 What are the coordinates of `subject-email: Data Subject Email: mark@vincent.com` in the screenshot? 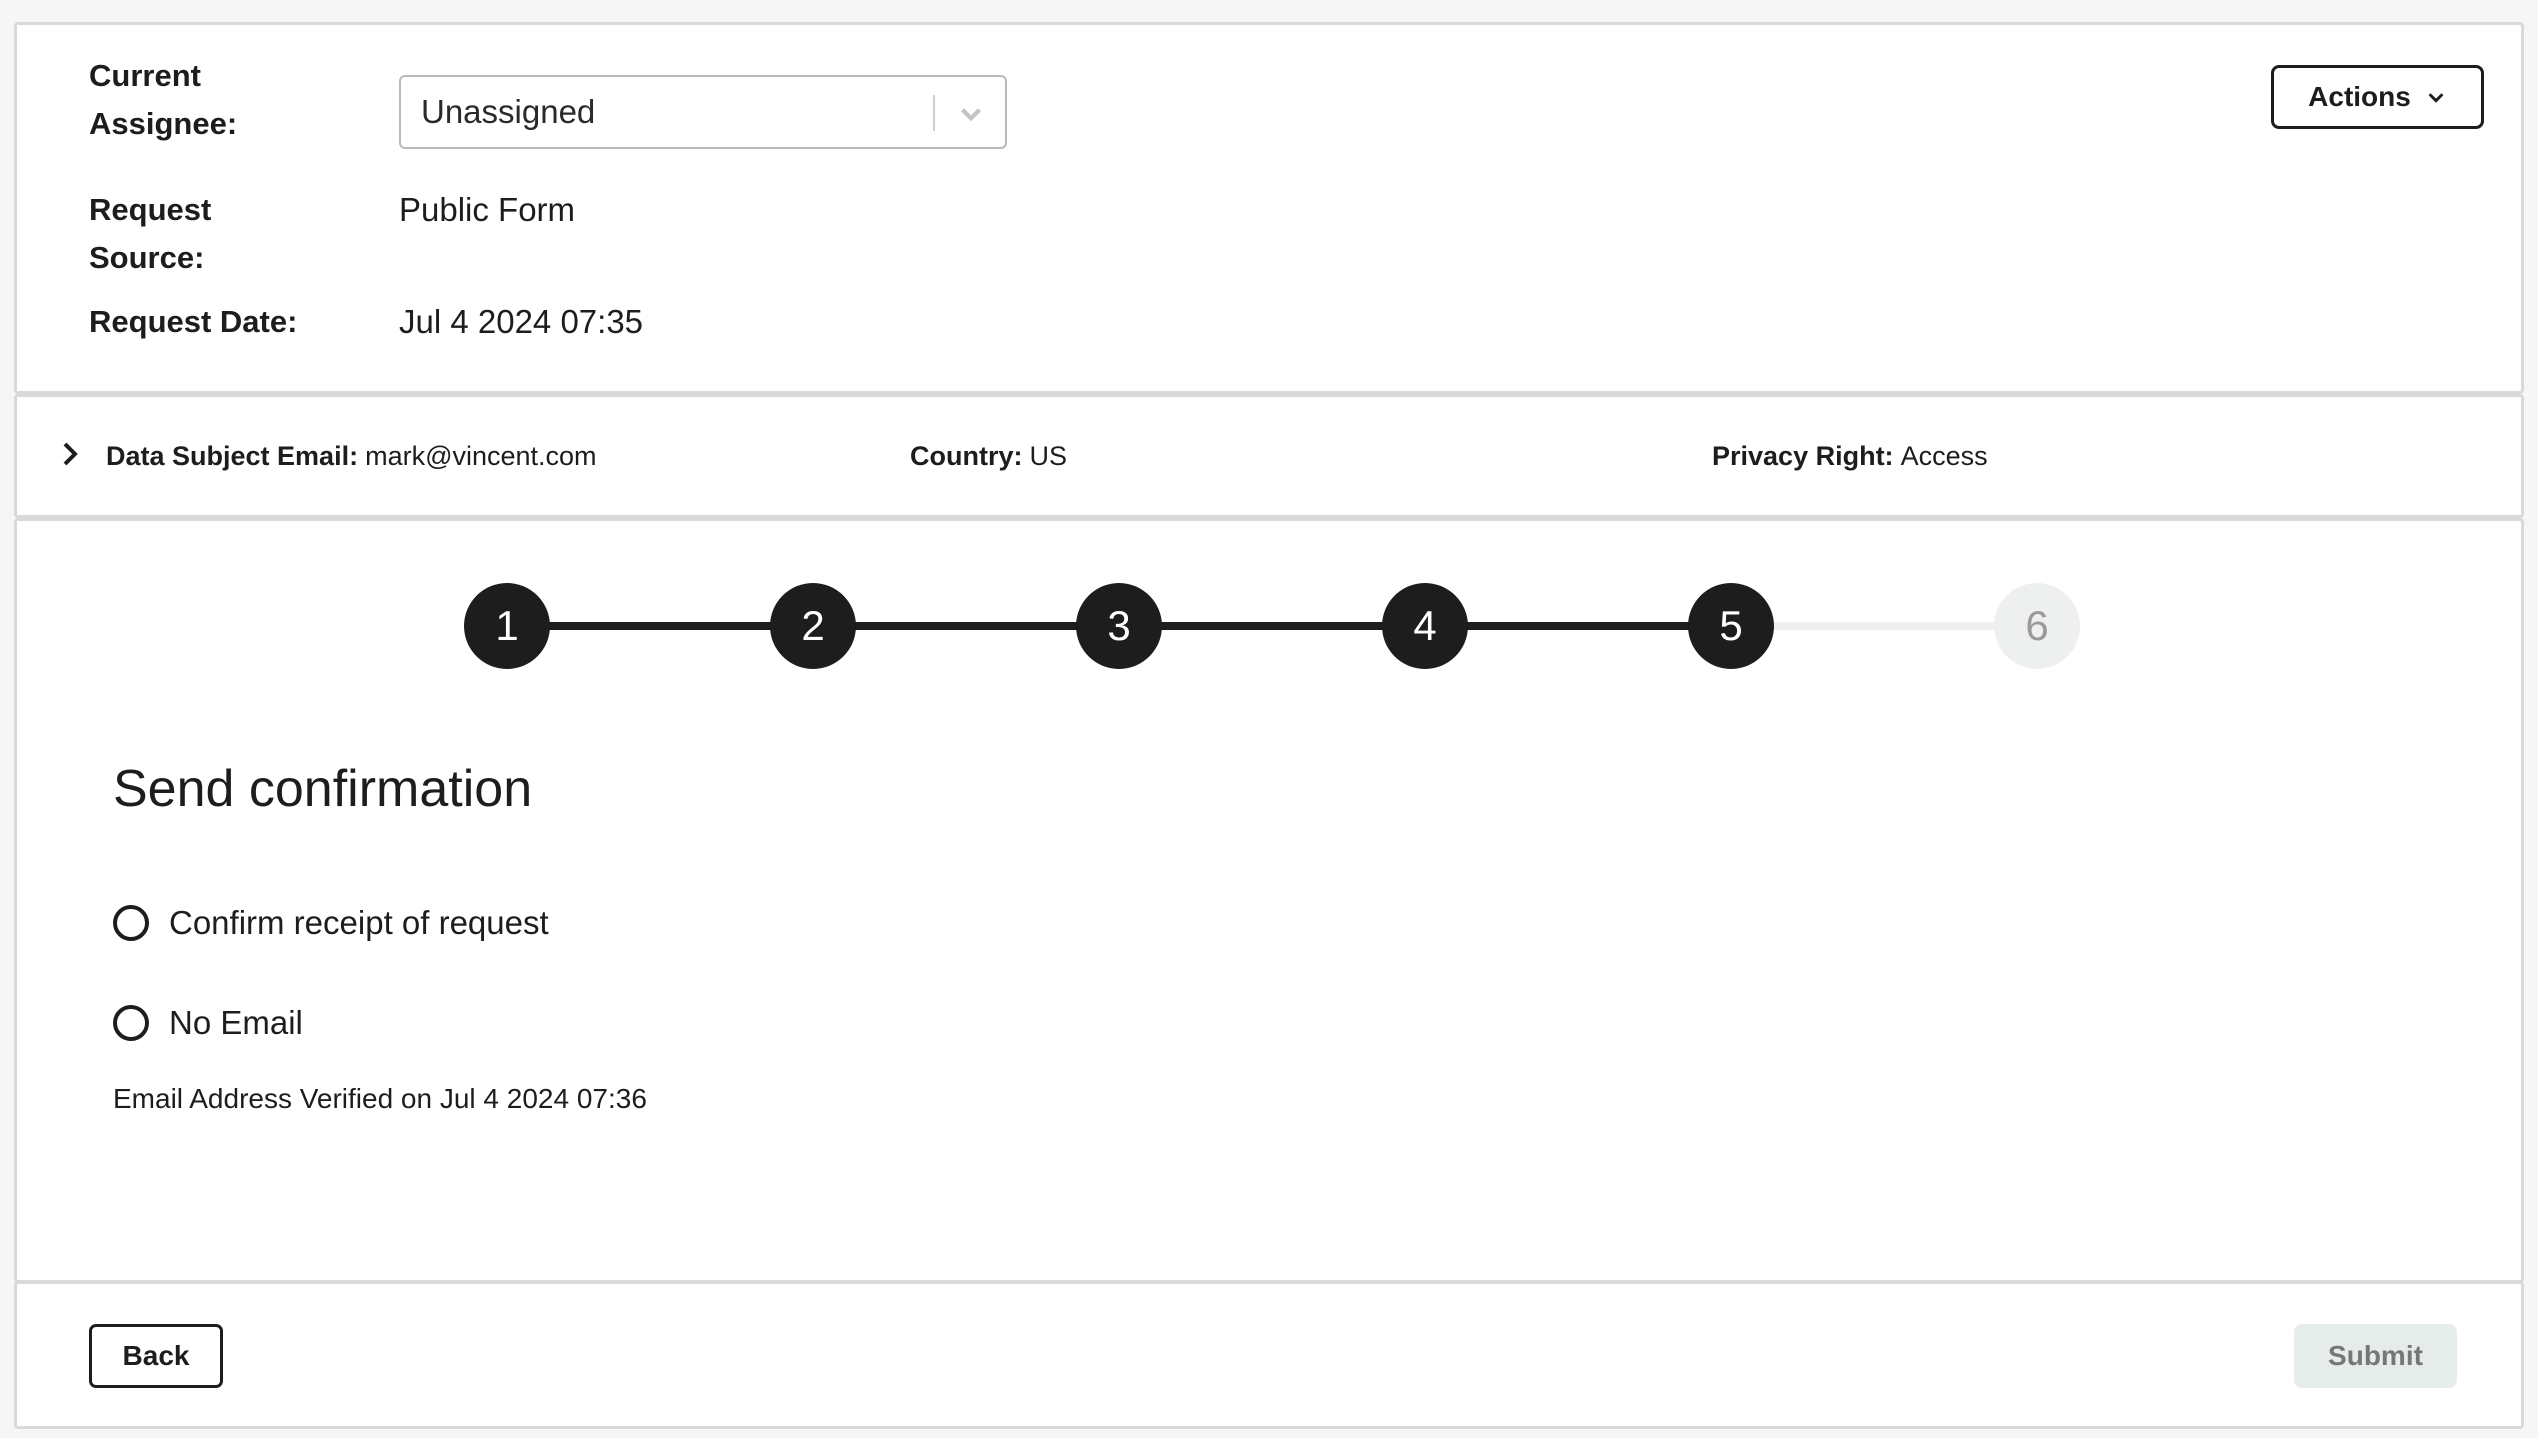 It's located at (351, 456).